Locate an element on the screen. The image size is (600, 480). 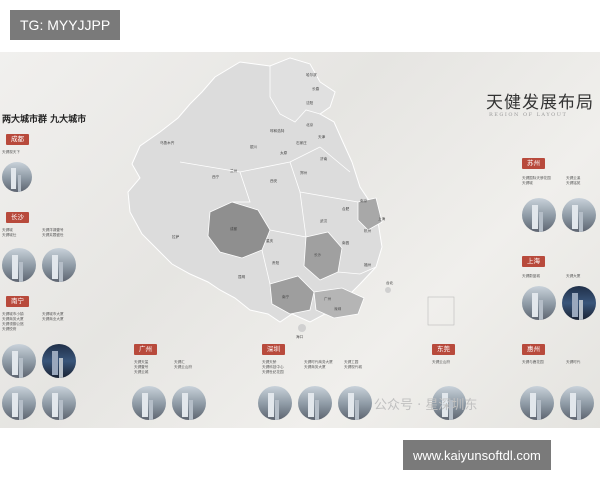
watermark: 公众号 · 星深圳东 is located at coordinates (426, 405).